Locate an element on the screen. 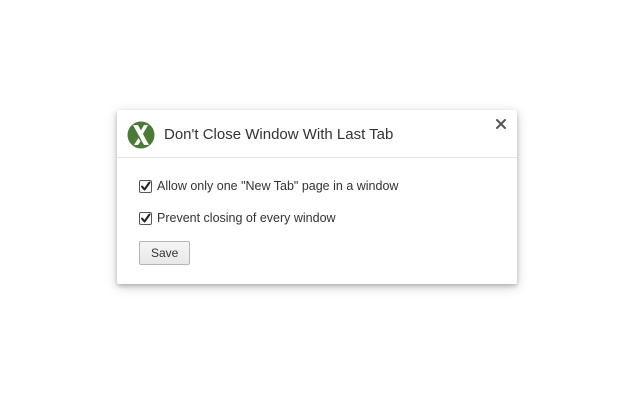  prevent-closing-label: Prevent closing of every window is located at coordinates (246, 218).